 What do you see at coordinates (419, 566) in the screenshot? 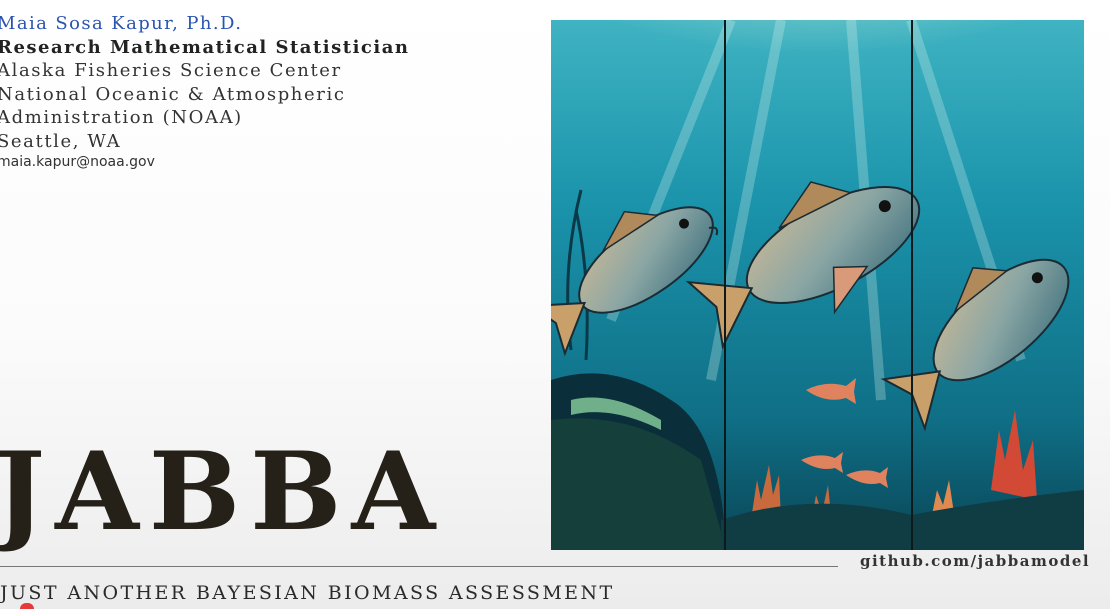
I see `divider` at bounding box center [419, 566].